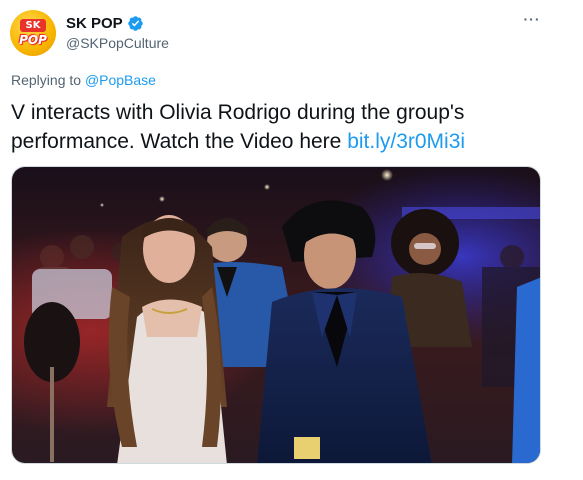 Image resolution: width=583 pixels, height=480 pixels. I want to click on avatar-logo-top: SK, so click(33, 25).